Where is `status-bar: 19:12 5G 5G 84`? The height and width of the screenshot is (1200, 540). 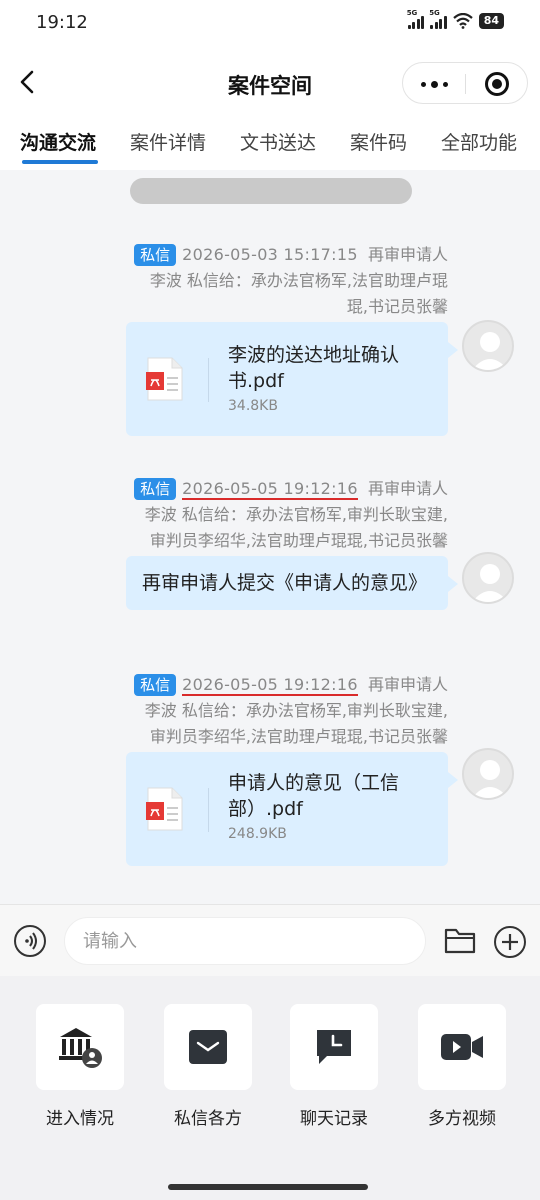
status-bar: 19:12 5G 5G 84 is located at coordinates (270, 22).